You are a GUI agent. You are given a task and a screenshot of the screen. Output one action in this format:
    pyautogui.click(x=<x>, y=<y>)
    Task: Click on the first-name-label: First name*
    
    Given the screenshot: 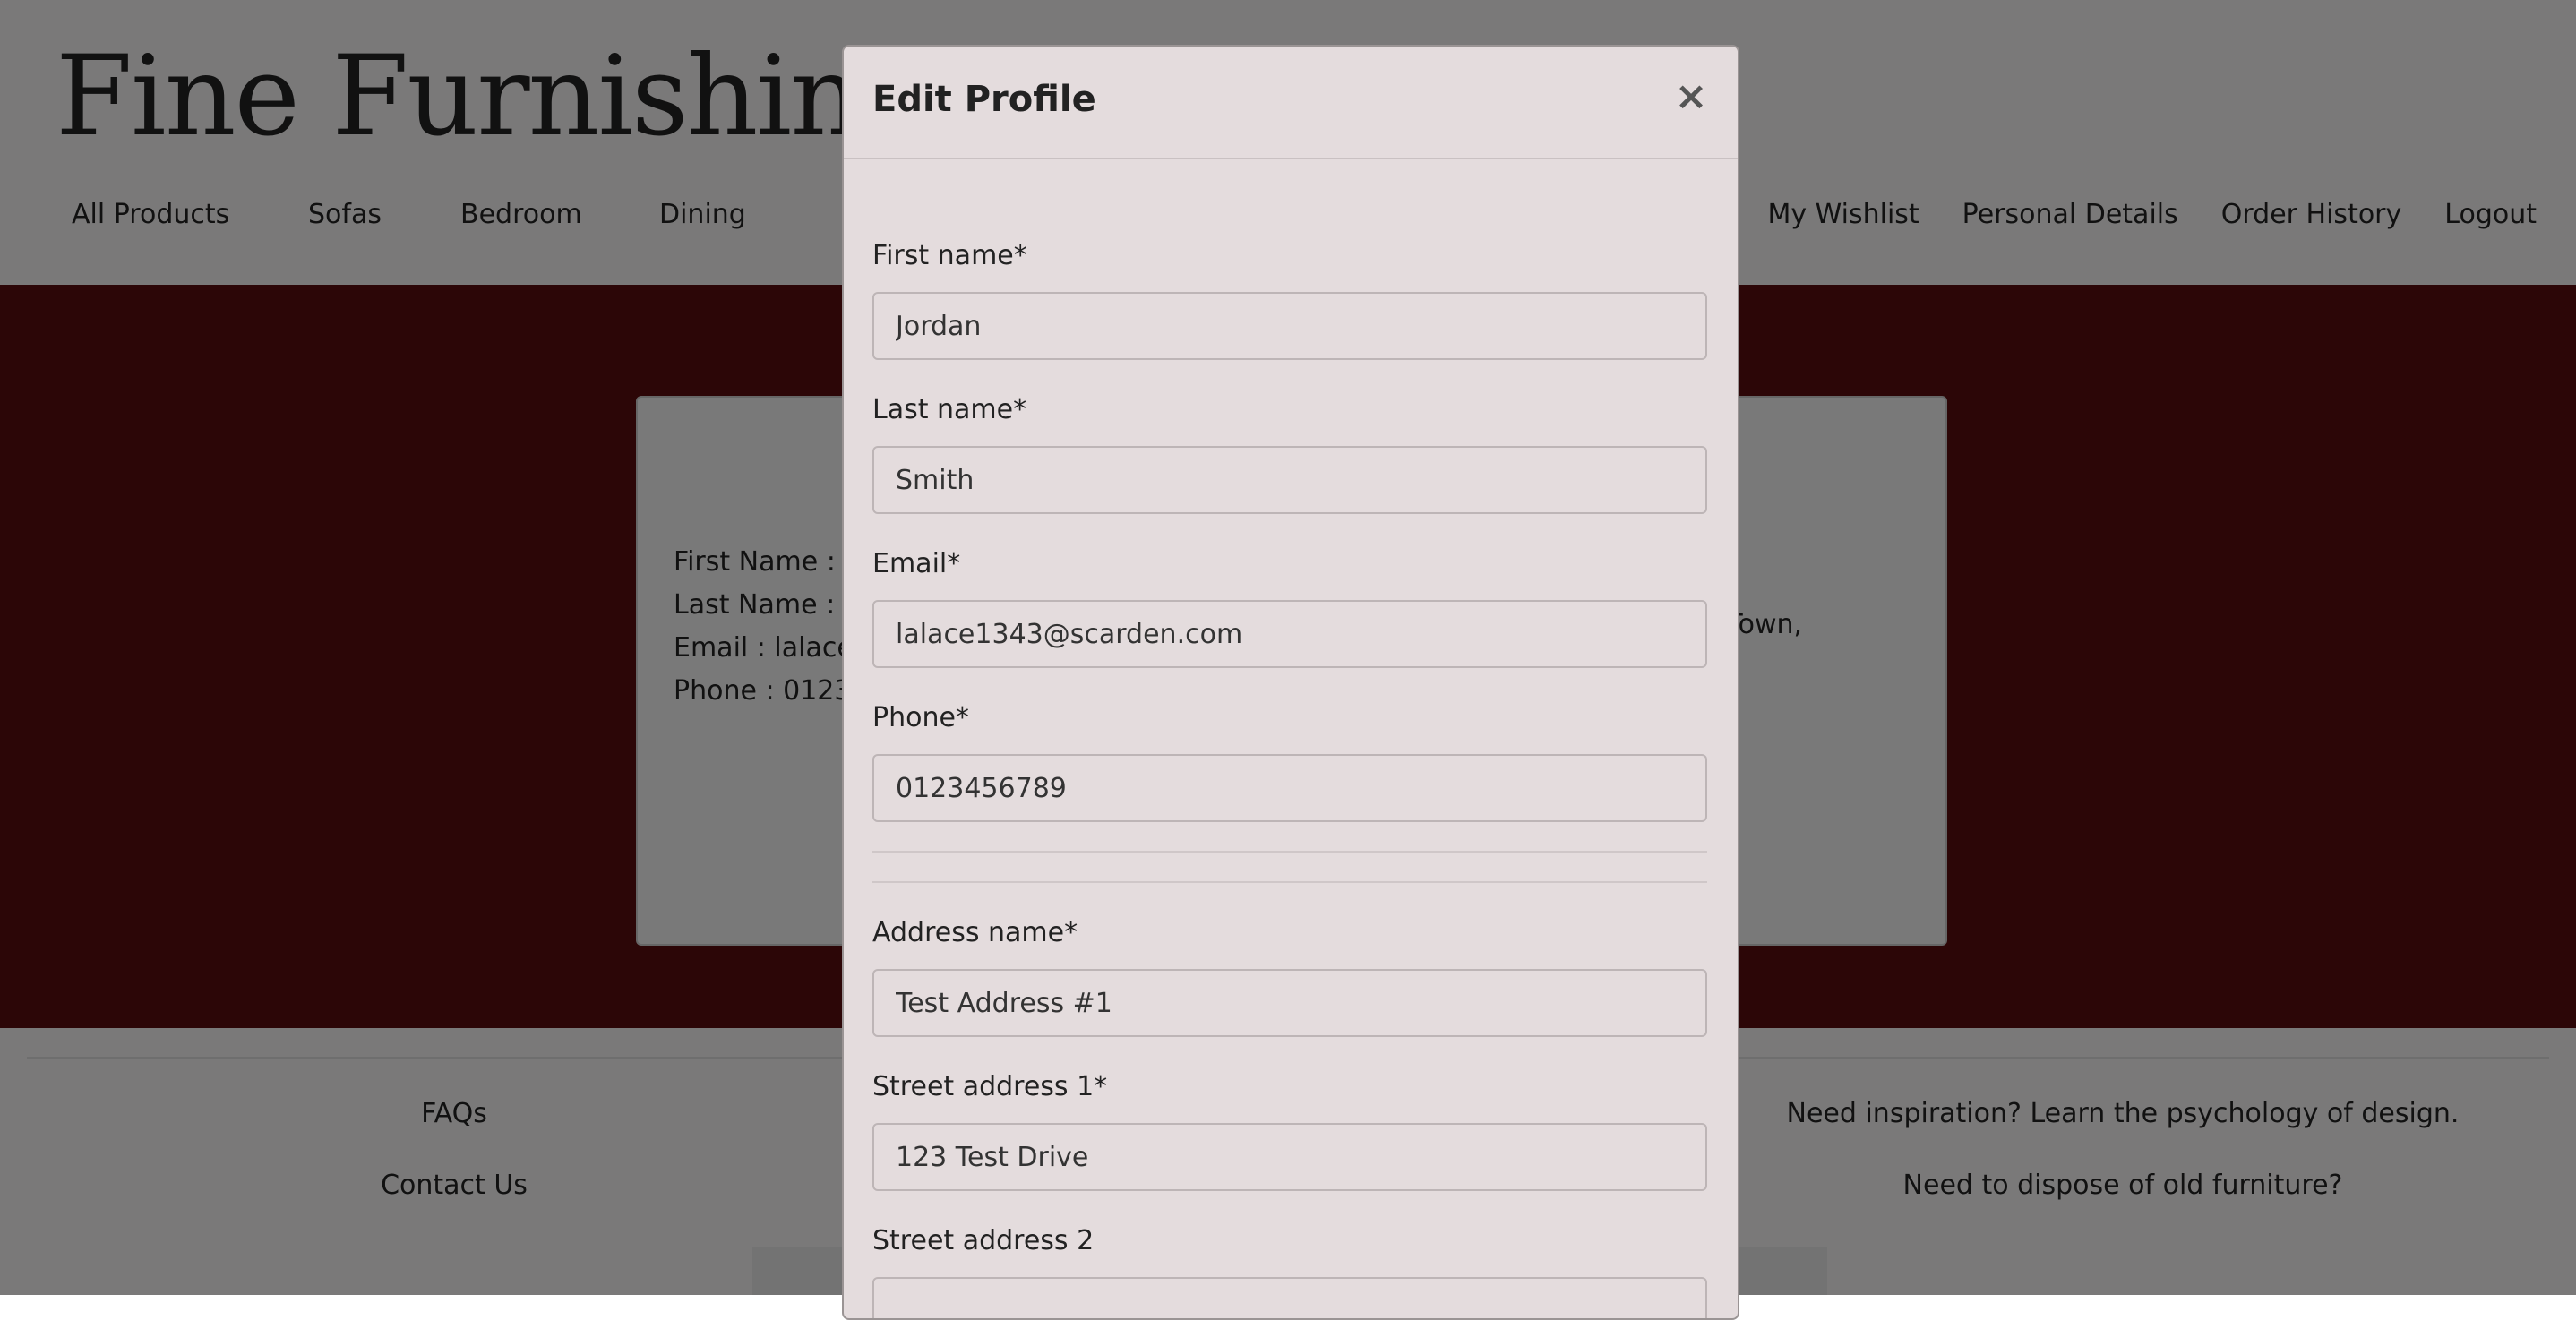 What is the action you would take?
    pyautogui.click(x=949, y=255)
    